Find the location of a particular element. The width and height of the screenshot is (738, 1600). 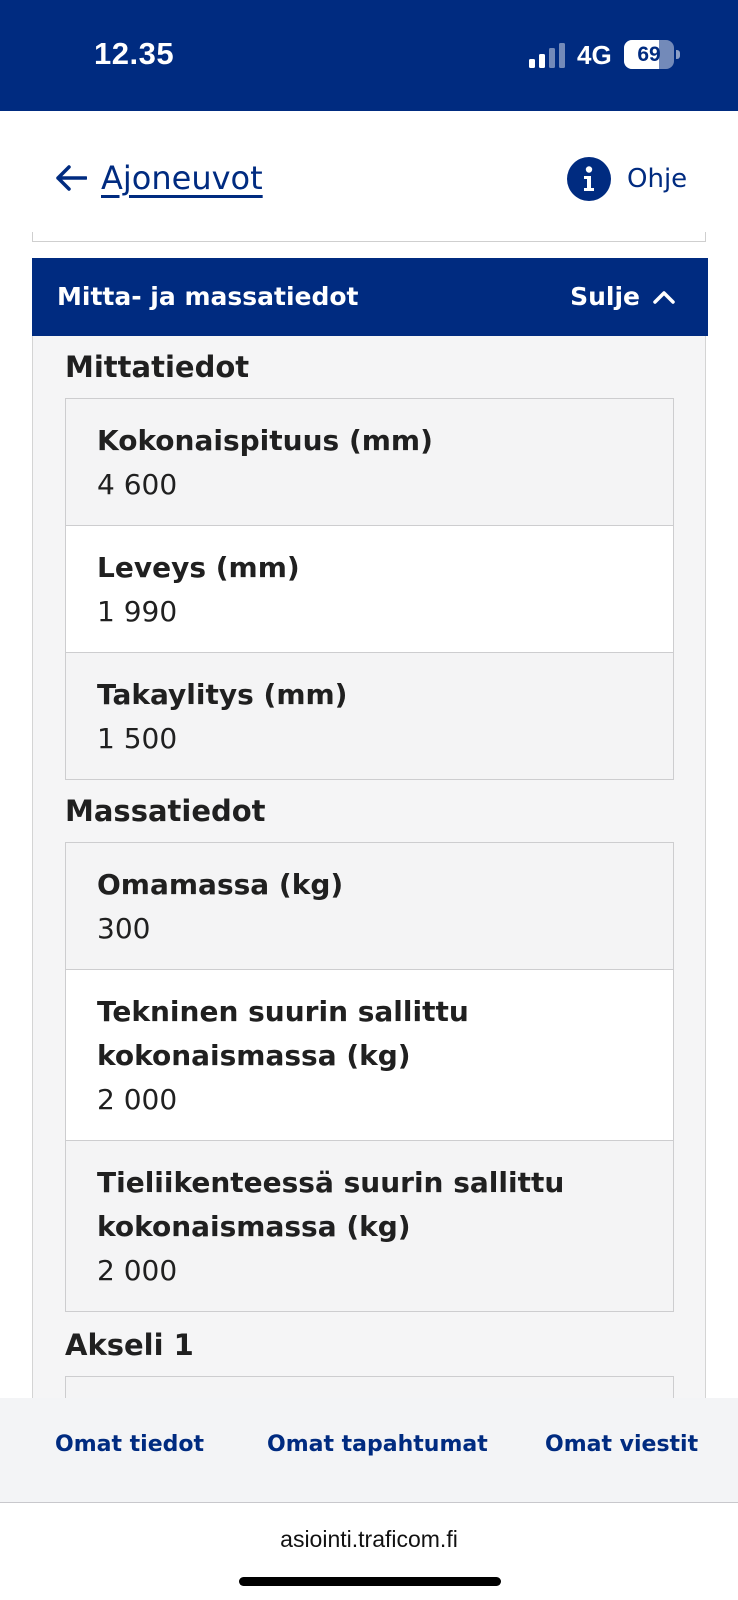

bottom-nav: Omat tiedot Omat tapahtumat Omat viestit is located at coordinates (369, 1450).